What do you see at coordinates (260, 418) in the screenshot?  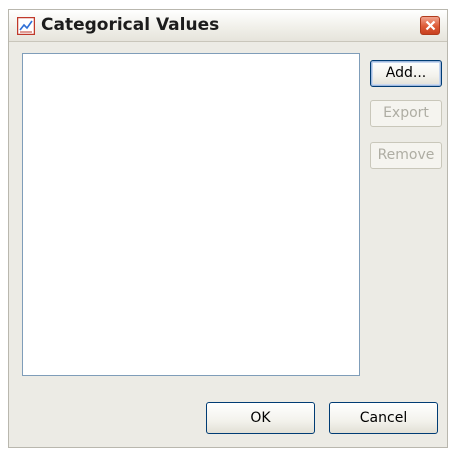 I see `ok-button: OK` at bounding box center [260, 418].